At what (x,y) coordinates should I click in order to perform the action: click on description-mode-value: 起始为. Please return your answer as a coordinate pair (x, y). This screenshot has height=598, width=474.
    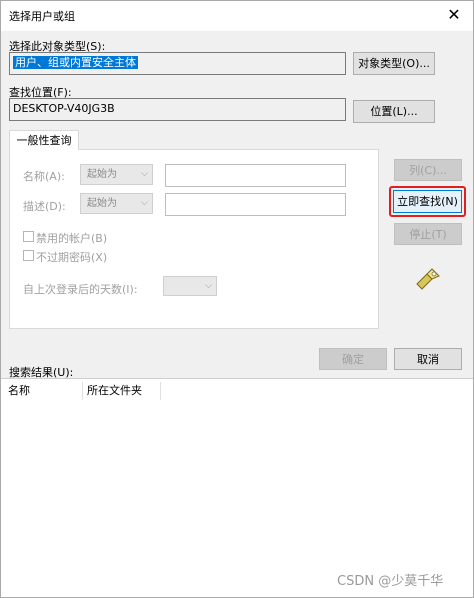
    Looking at the image, I should click on (102, 203).